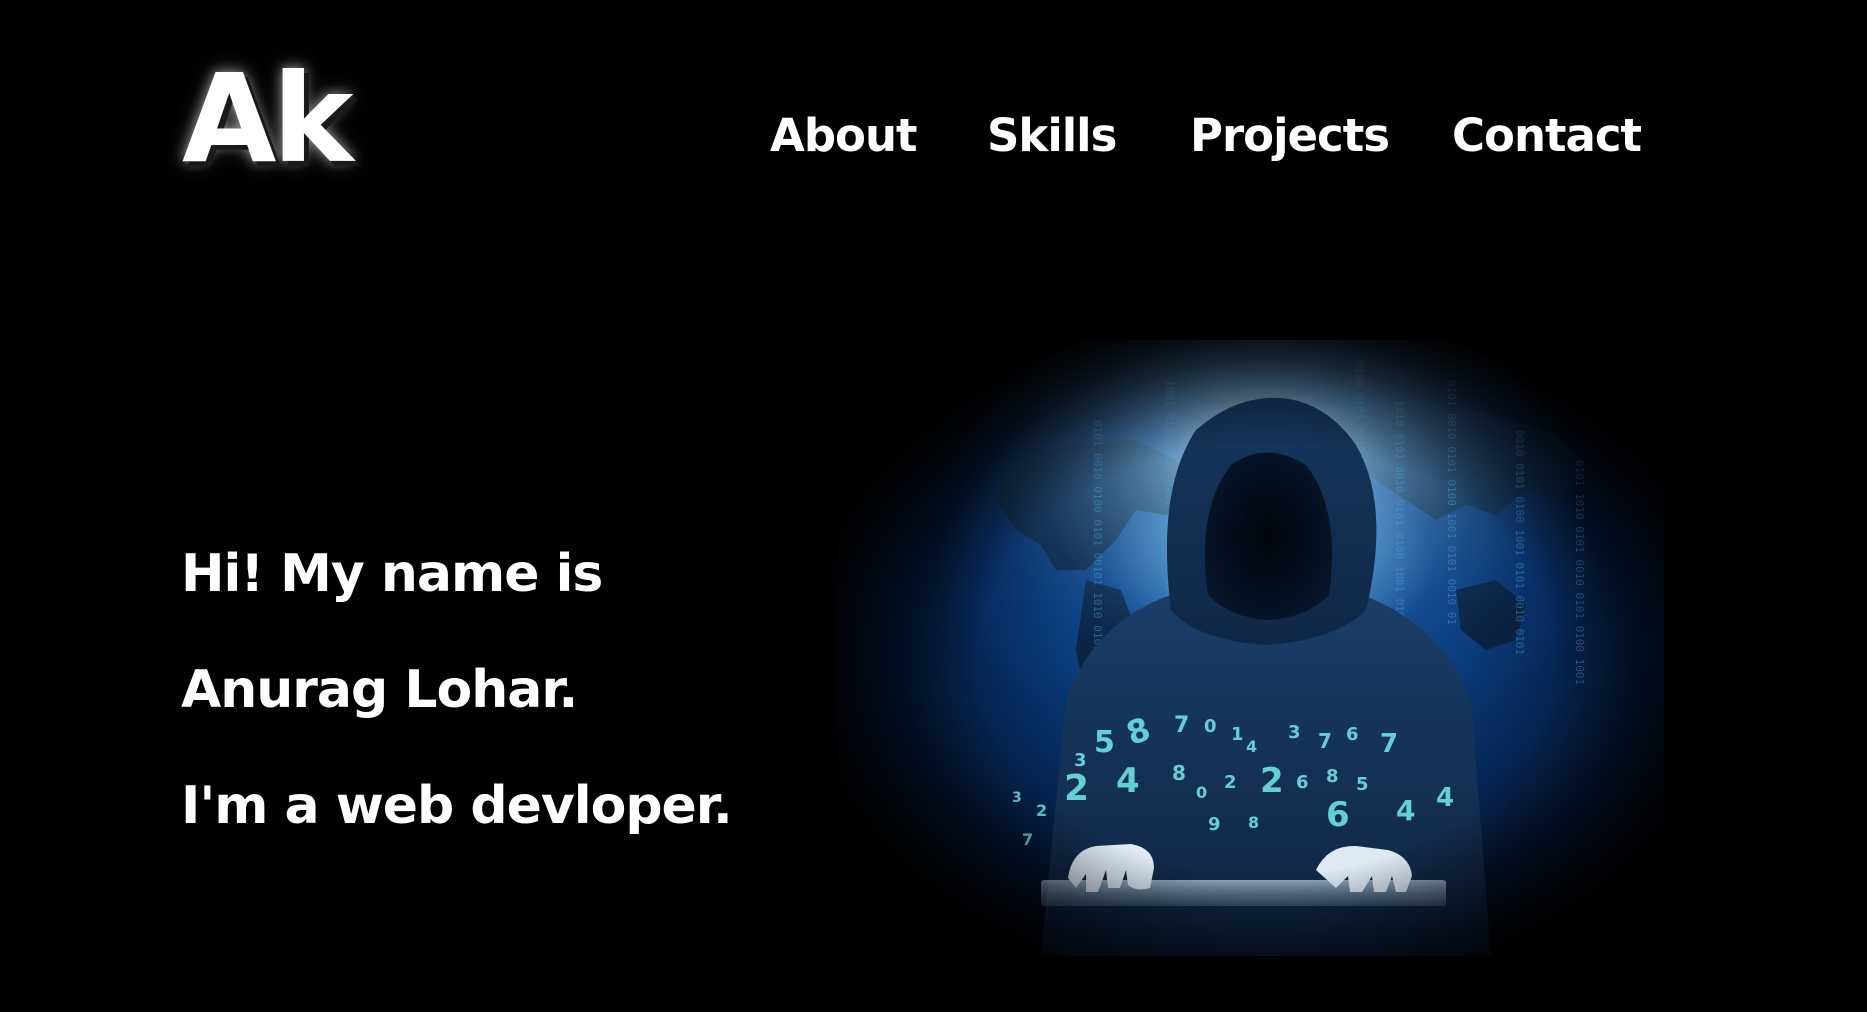  I want to click on hero-role: I'm a web devloper., so click(457, 806).